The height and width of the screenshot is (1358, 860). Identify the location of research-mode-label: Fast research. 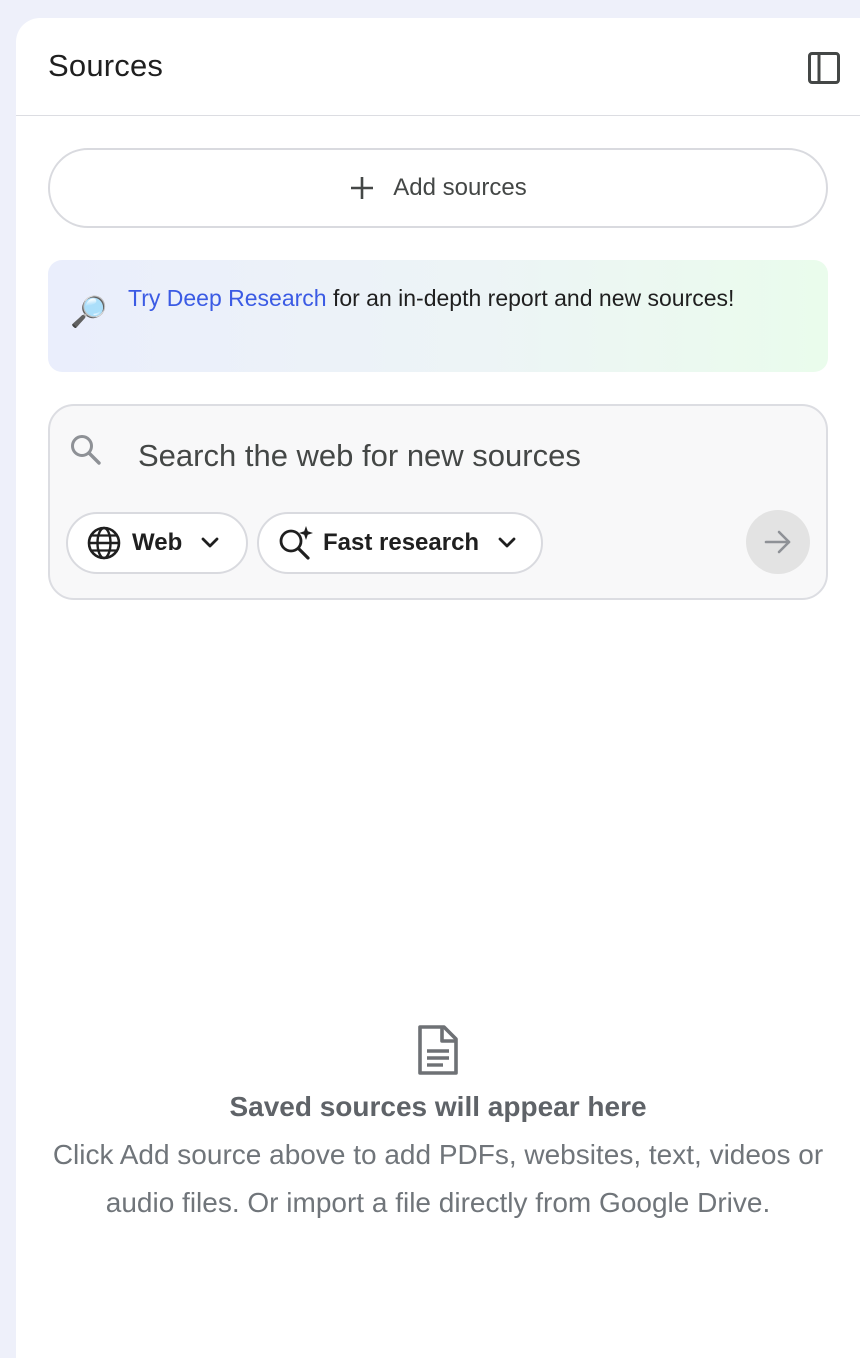
(401, 542).